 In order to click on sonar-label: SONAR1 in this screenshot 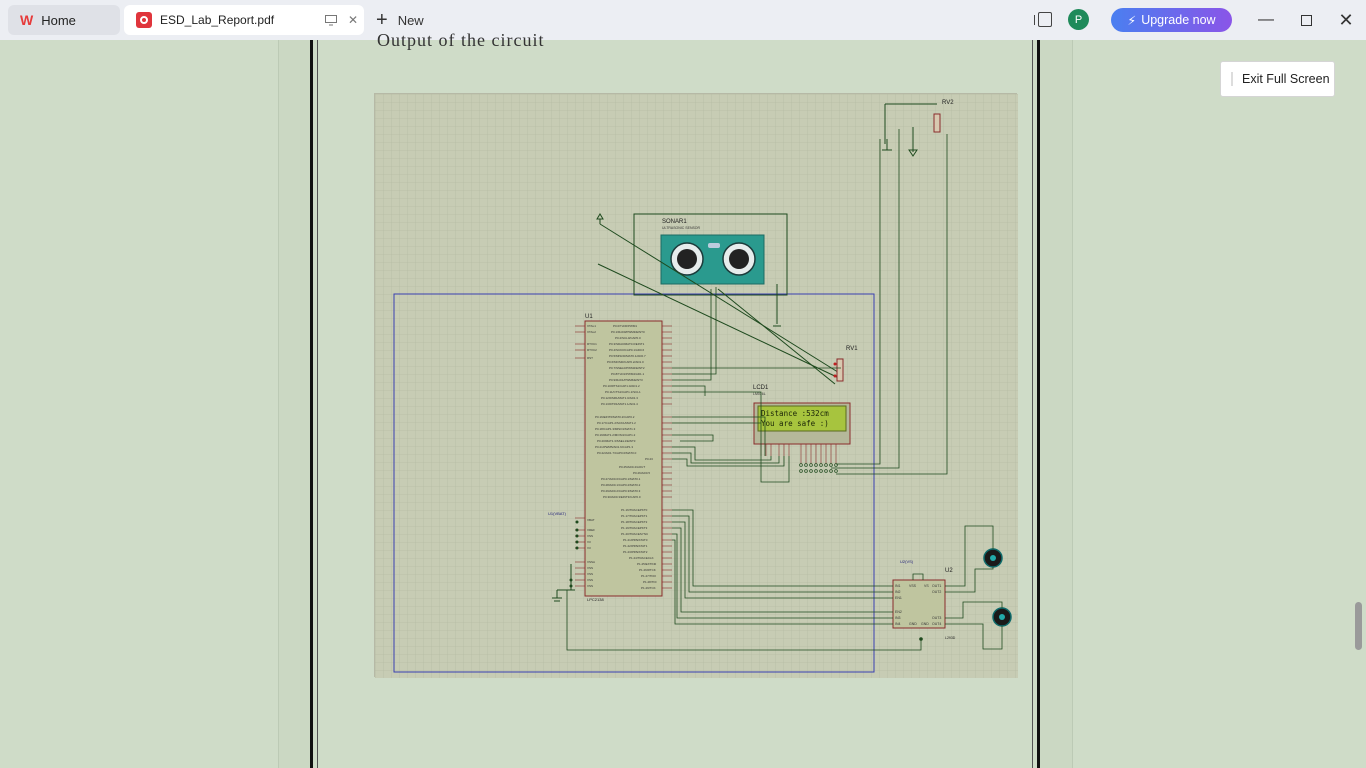, I will do `click(674, 222)`.